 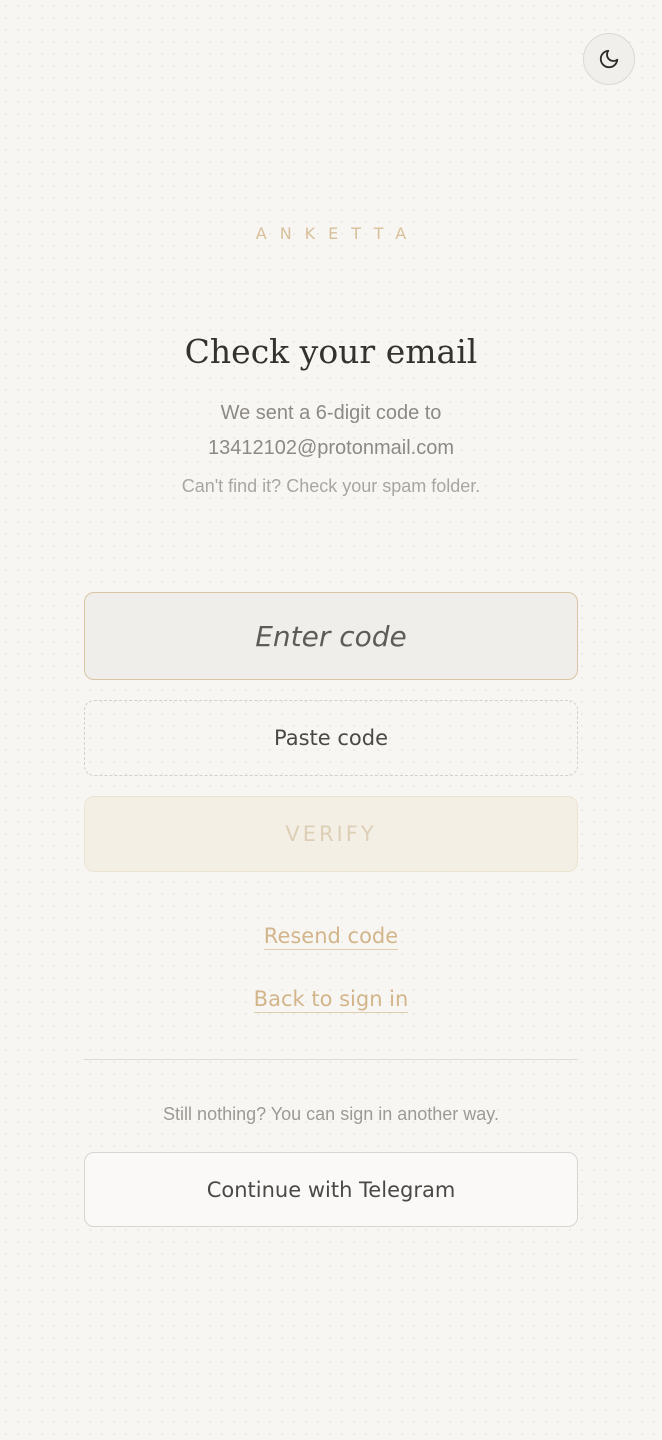 What do you see at coordinates (331, 1189) in the screenshot?
I see `continue-with-telegram-button: Continue with Telegram` at bounding box center [331, 1189].